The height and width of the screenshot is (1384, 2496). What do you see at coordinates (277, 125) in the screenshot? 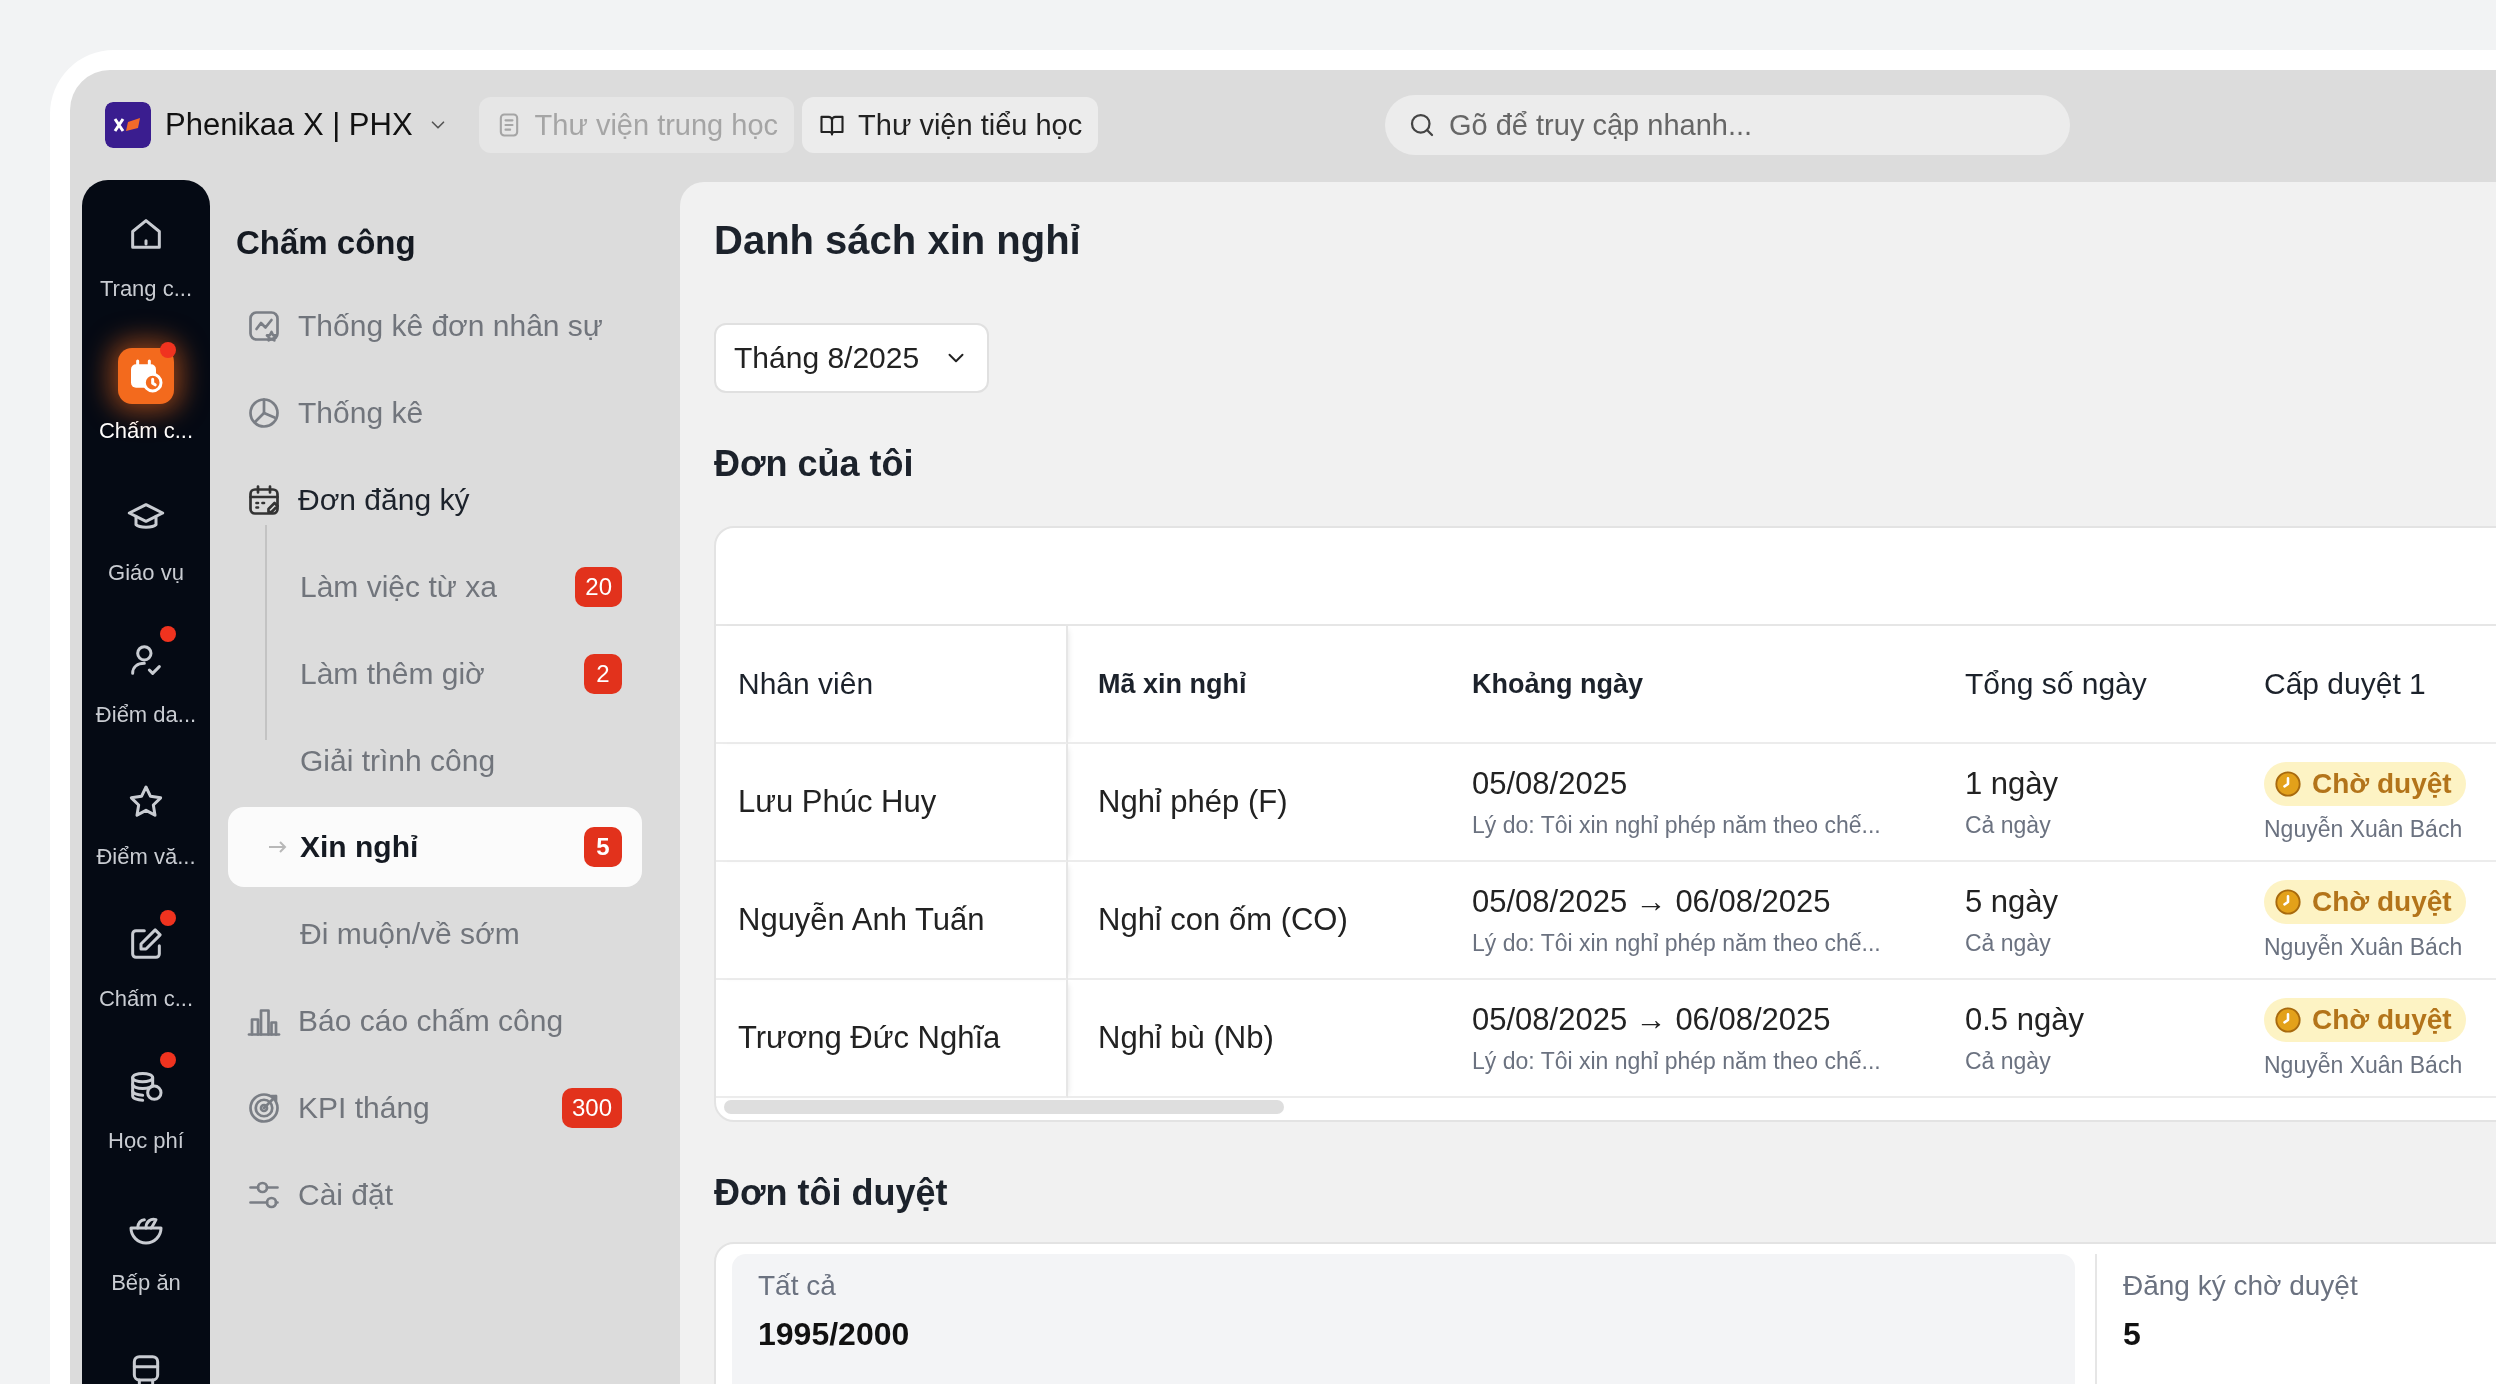
I see `workspace-switcher: Phenikaa X | PHX` at bounding box center [277, 125].